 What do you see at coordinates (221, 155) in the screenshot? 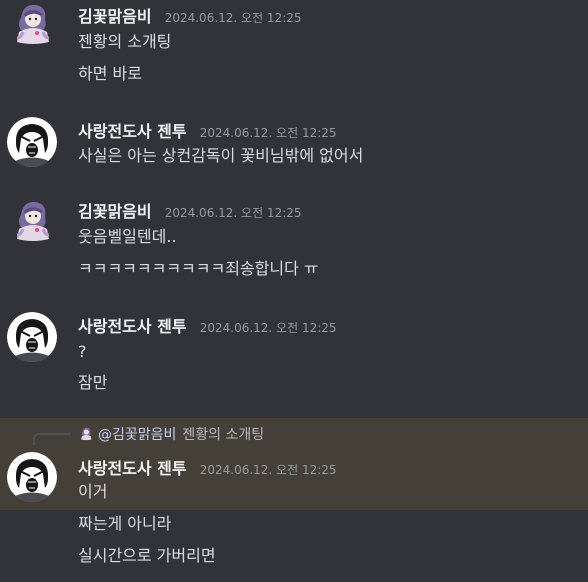
I see `message-line: 사실은 아는 상컨감독이 꽃비님밖에 없어서` at bounding box center [221, 155].